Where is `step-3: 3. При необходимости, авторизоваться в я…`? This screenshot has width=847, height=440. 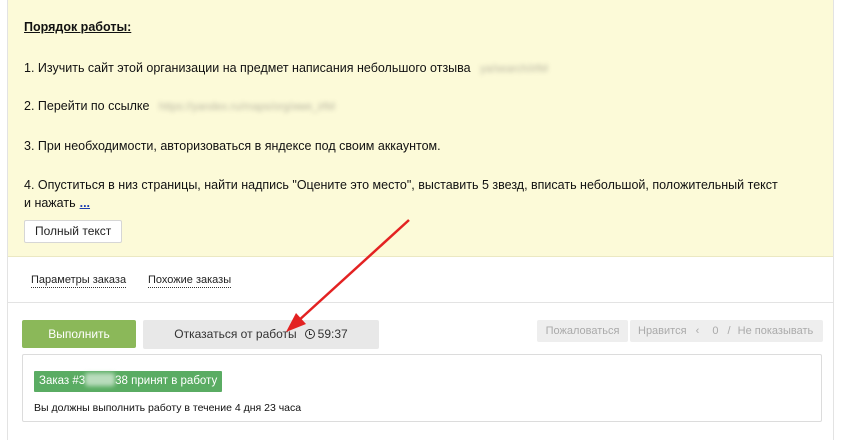
step-3: 3. При необходимости, авторизоваться в я… is located at coordinates (232, 146).